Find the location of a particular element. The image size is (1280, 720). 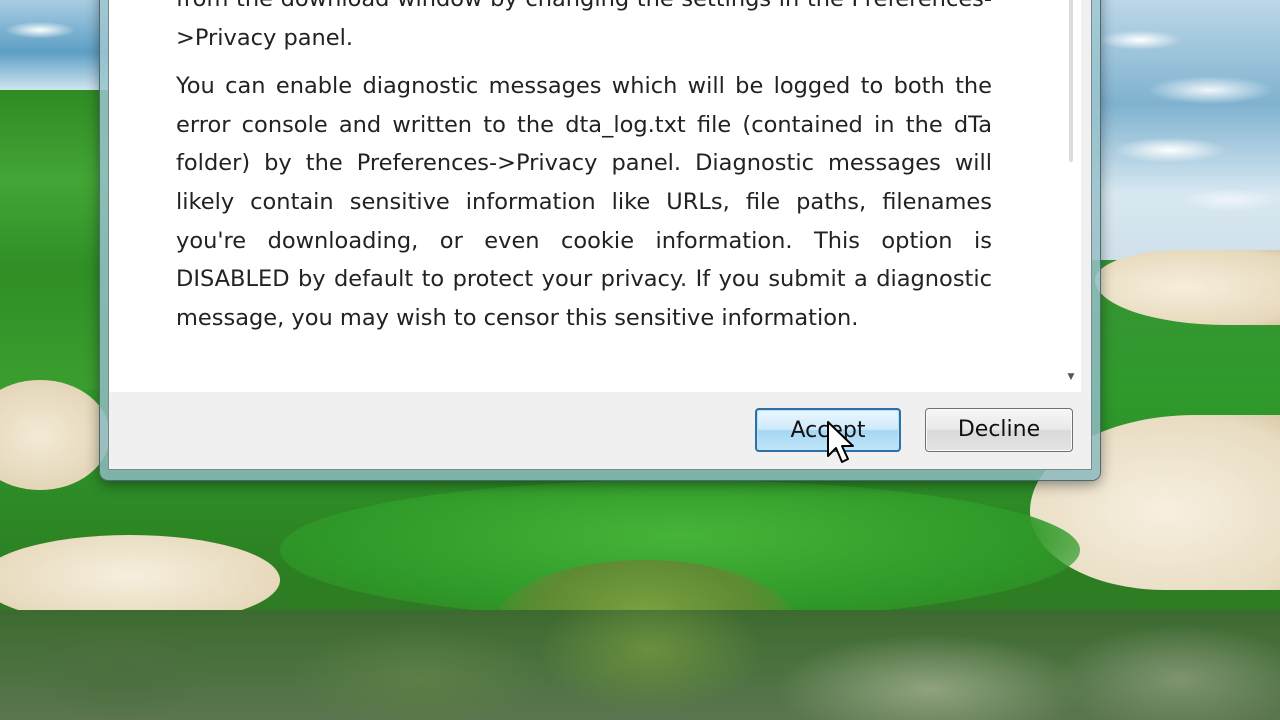

decline-button: Decline is located at coordinates (999, 430).